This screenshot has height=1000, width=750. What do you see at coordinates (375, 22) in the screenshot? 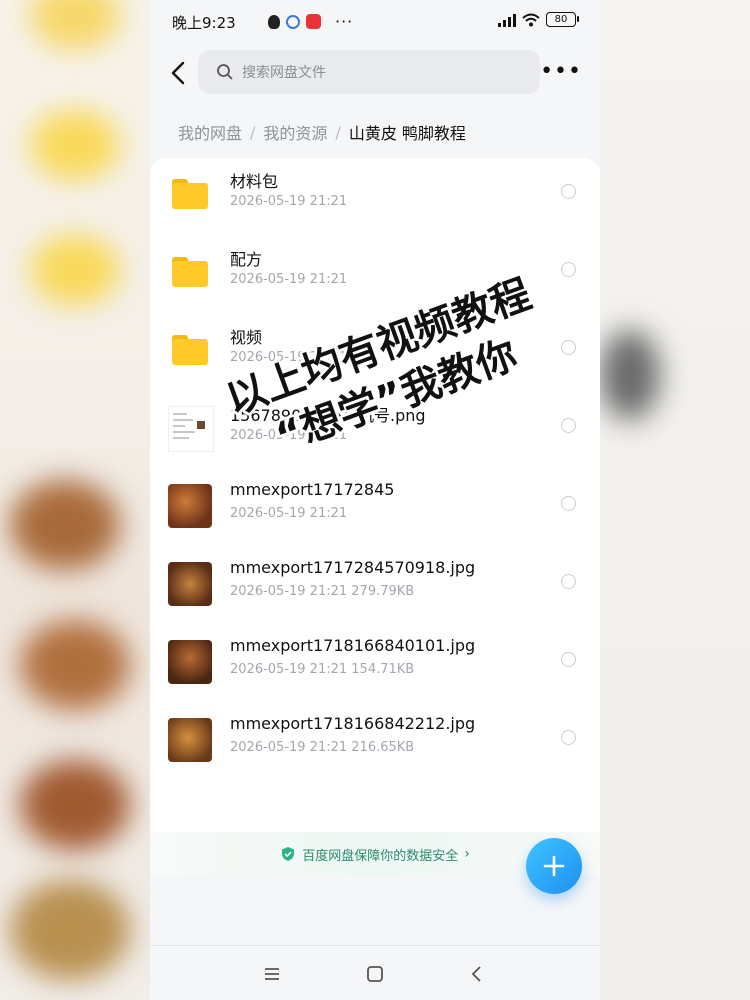
I see `status-bar: 晚上9:23 ··· 80` at bounding box center [375, 22].